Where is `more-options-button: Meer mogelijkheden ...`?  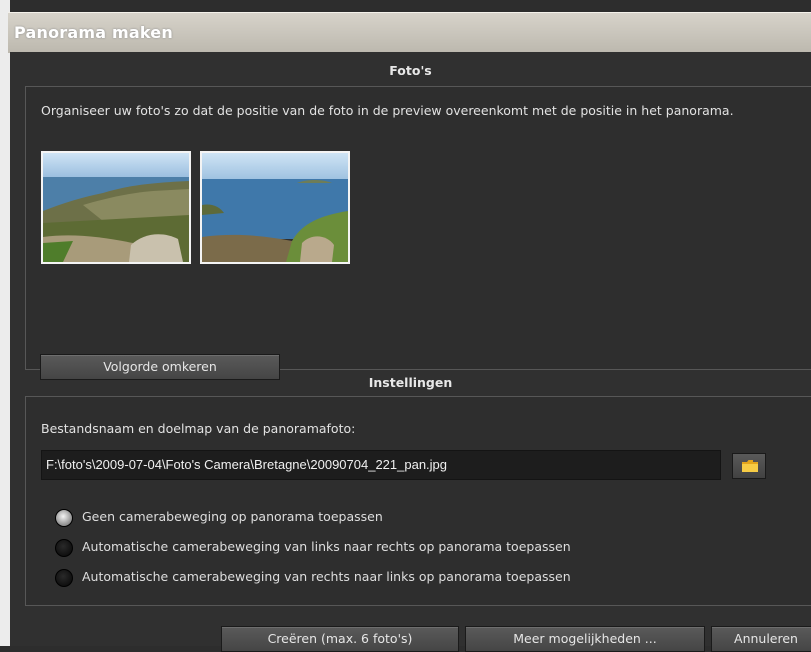 more-options-button: Meer mogelijkheden ... is located at coordinates (585, 639).